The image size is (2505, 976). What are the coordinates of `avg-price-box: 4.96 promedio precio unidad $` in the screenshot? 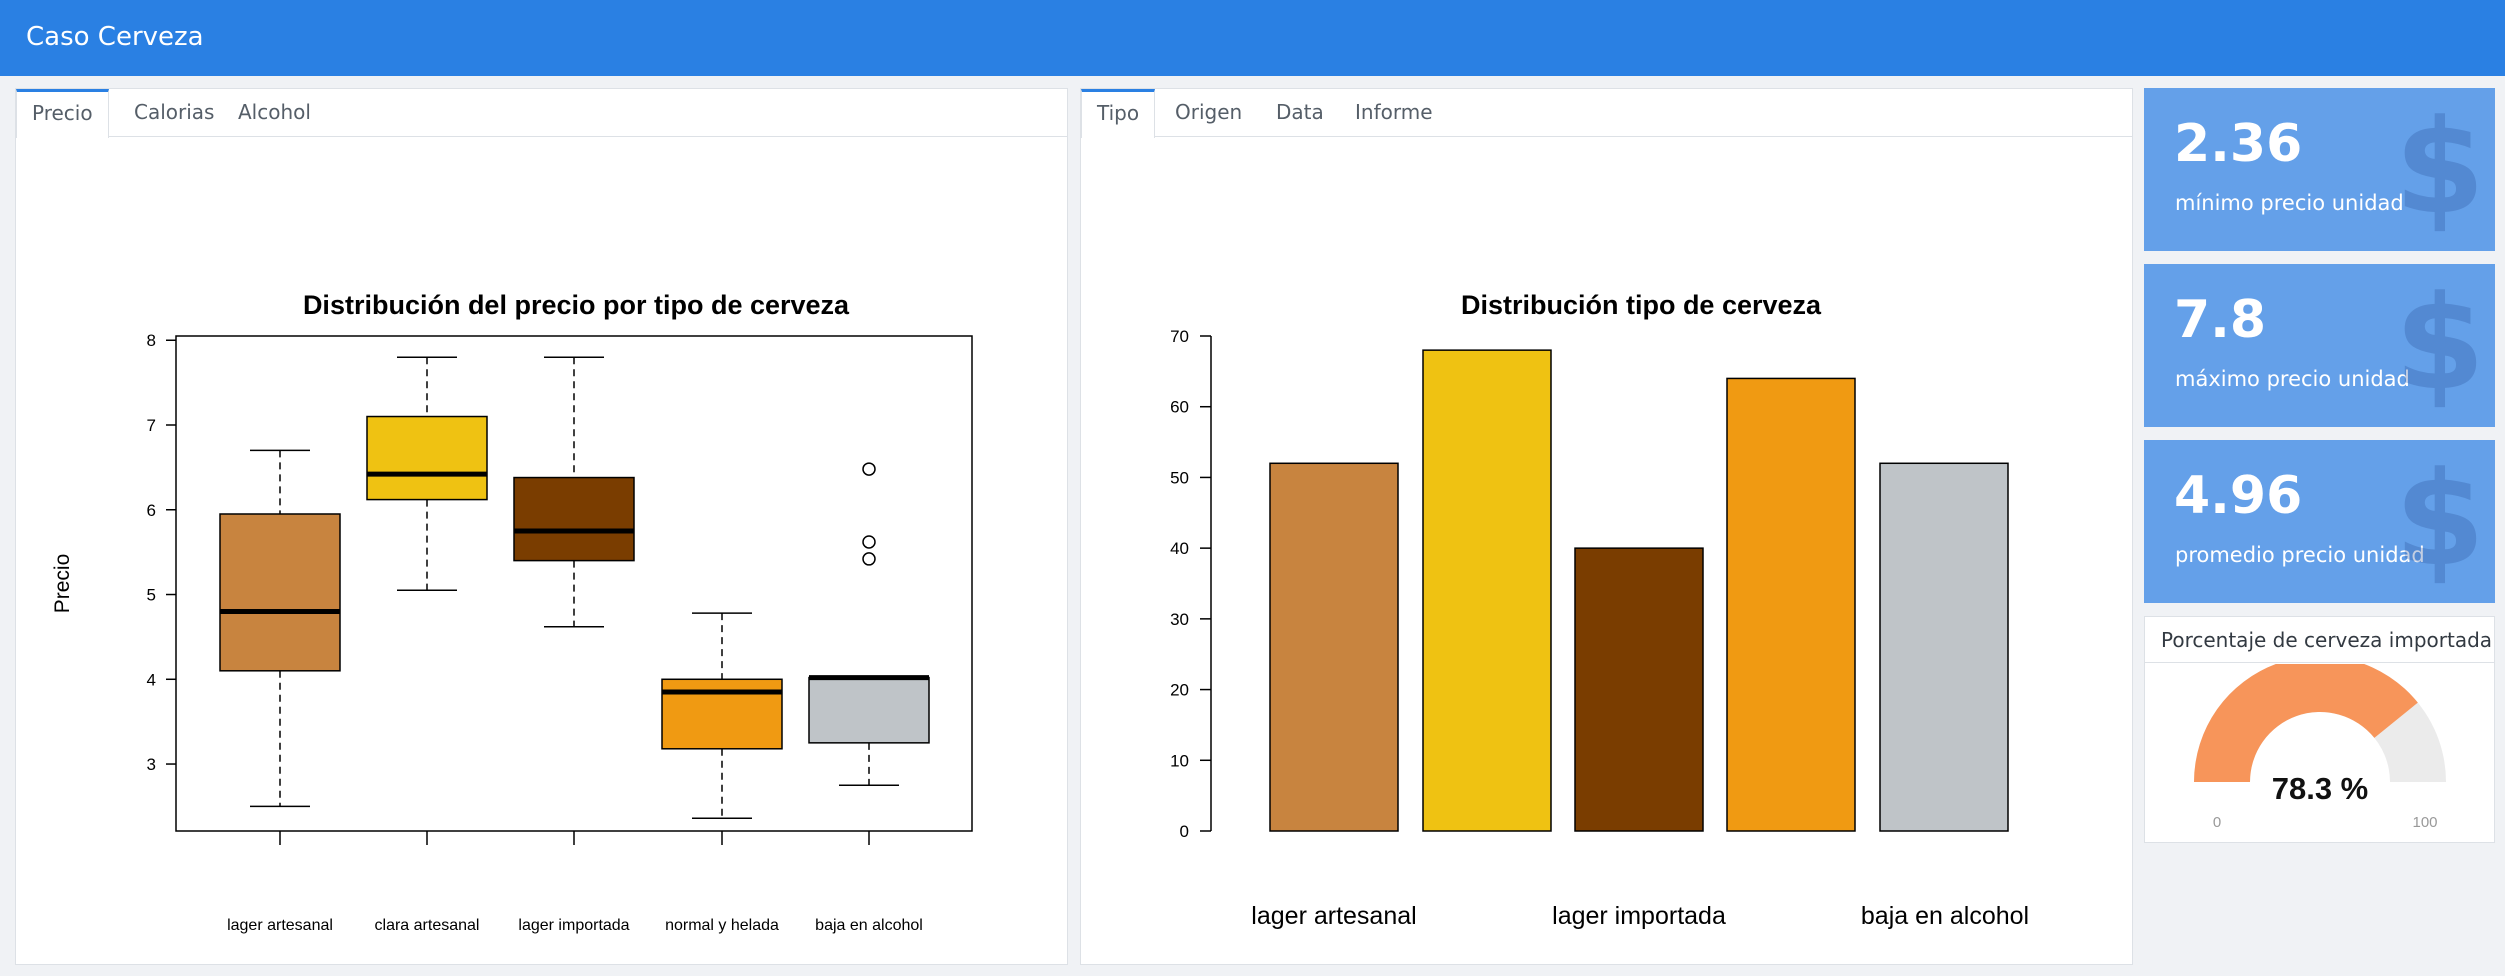 It's located at (2319, 521).